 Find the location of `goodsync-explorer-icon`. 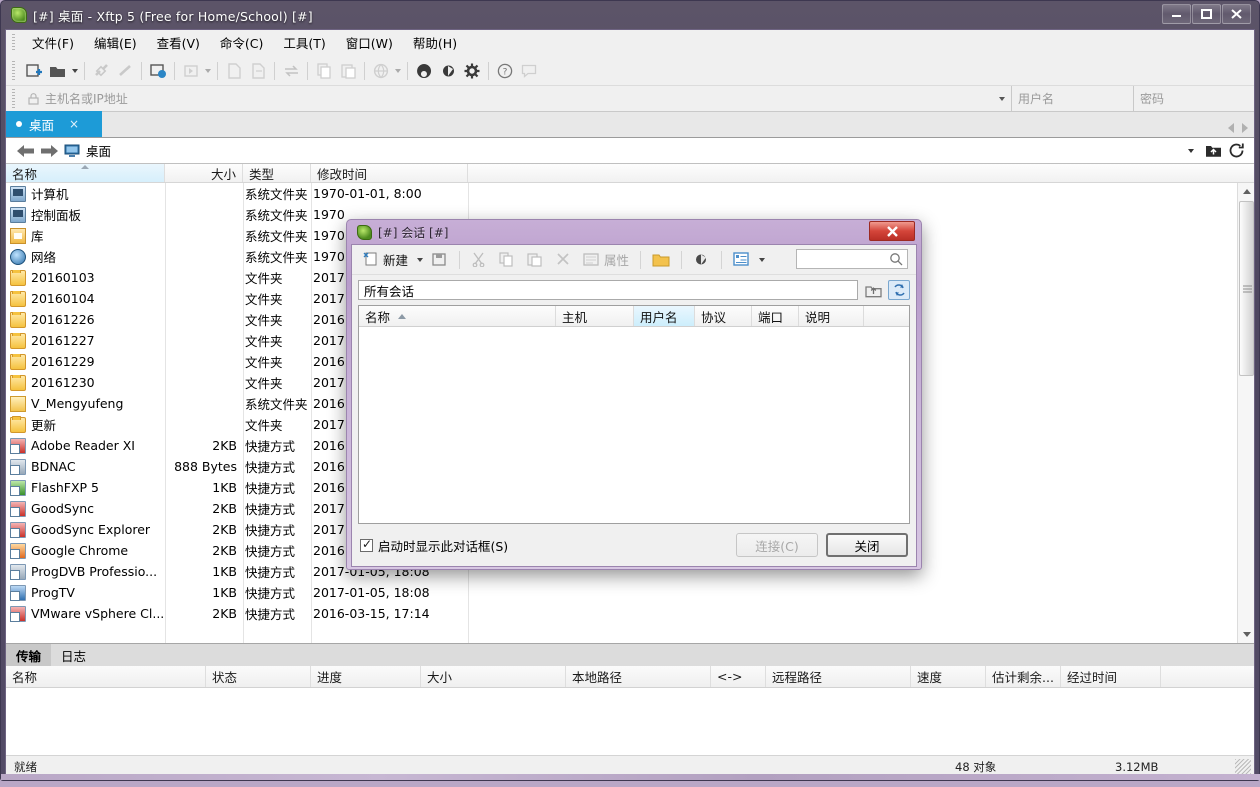

goodsync-explorer-icon is located at coordinates (18, 529).